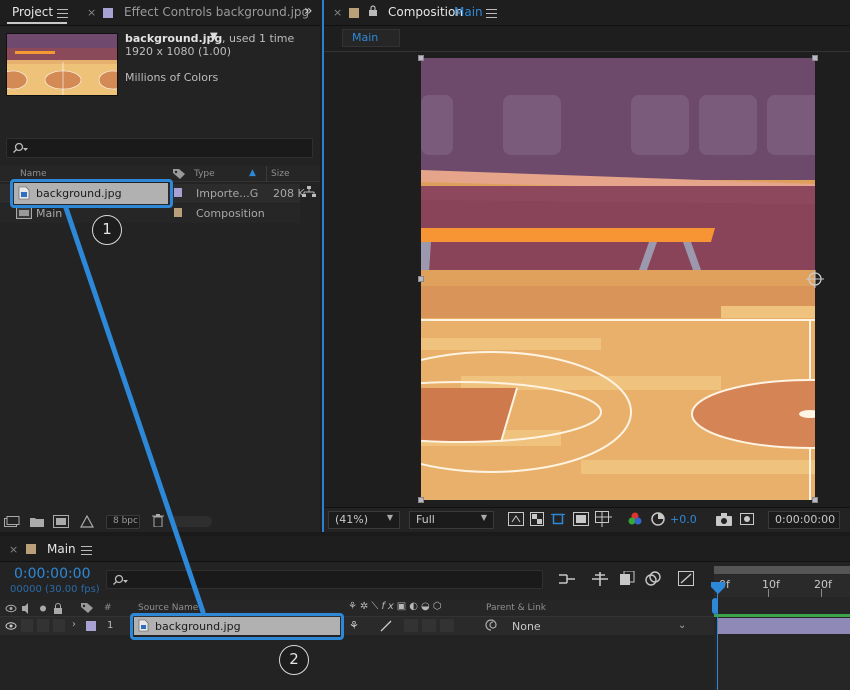 The image size is (850, 690). I want to click on draft-3d-icon, so click(600, 578).